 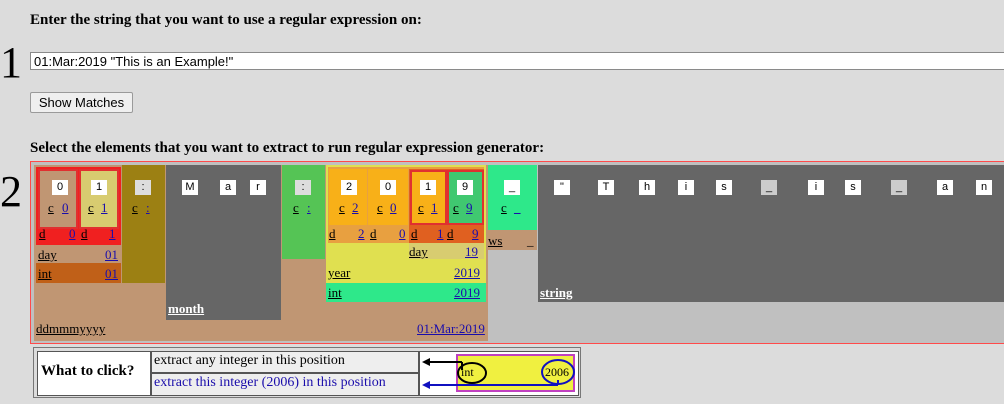 What do you see at coordinates (769, 187) in the screenshot?
I see `char-space-2: _` at bounding box center [769, 187].